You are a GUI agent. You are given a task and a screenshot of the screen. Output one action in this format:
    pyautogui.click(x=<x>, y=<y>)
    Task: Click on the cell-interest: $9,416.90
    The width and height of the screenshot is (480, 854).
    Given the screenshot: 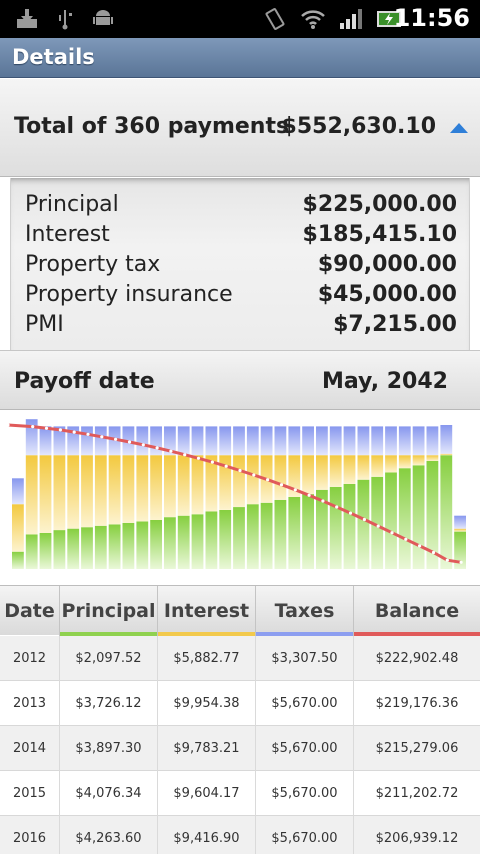 What is the action you would take?
    pyautogui.click(x=207, y=835)
    